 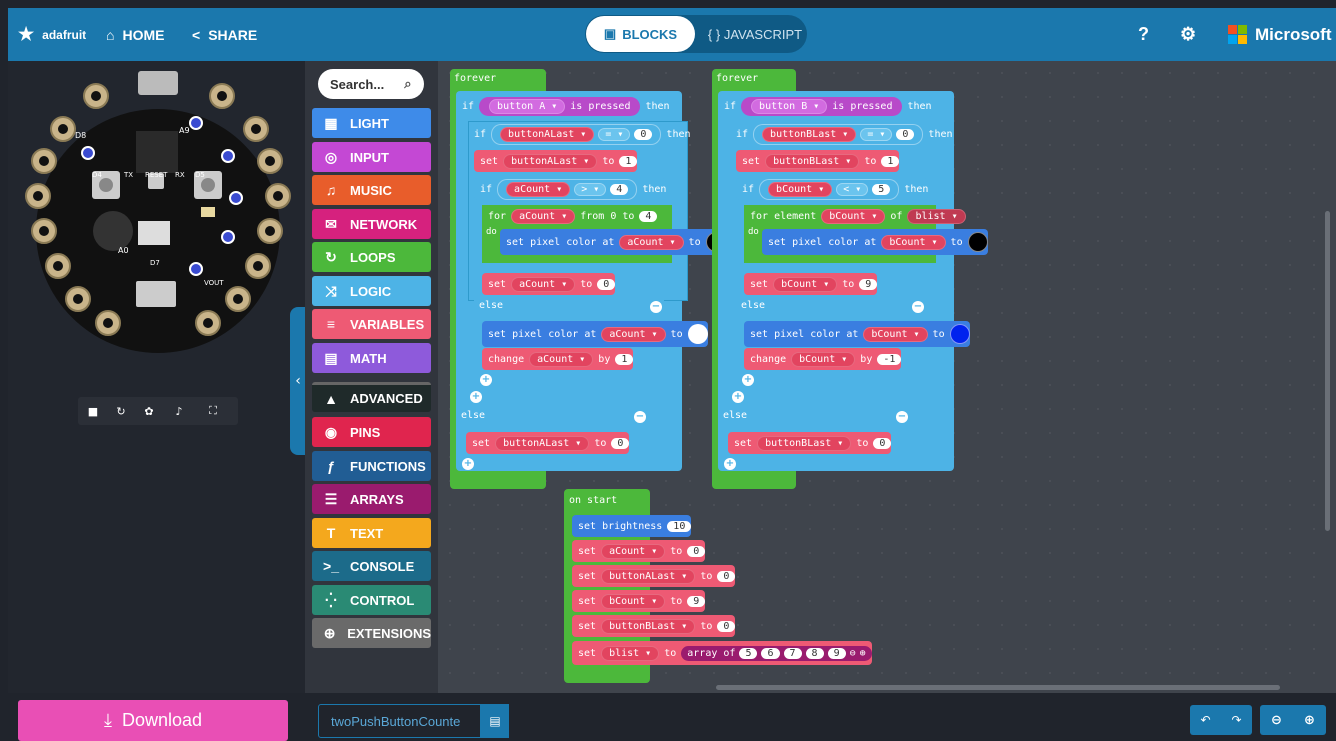 What do you see at coordinates (52, 34) in the screenshot?
I see `adafruit-logo: ★ adafruit` at bounding box center [52, 34].